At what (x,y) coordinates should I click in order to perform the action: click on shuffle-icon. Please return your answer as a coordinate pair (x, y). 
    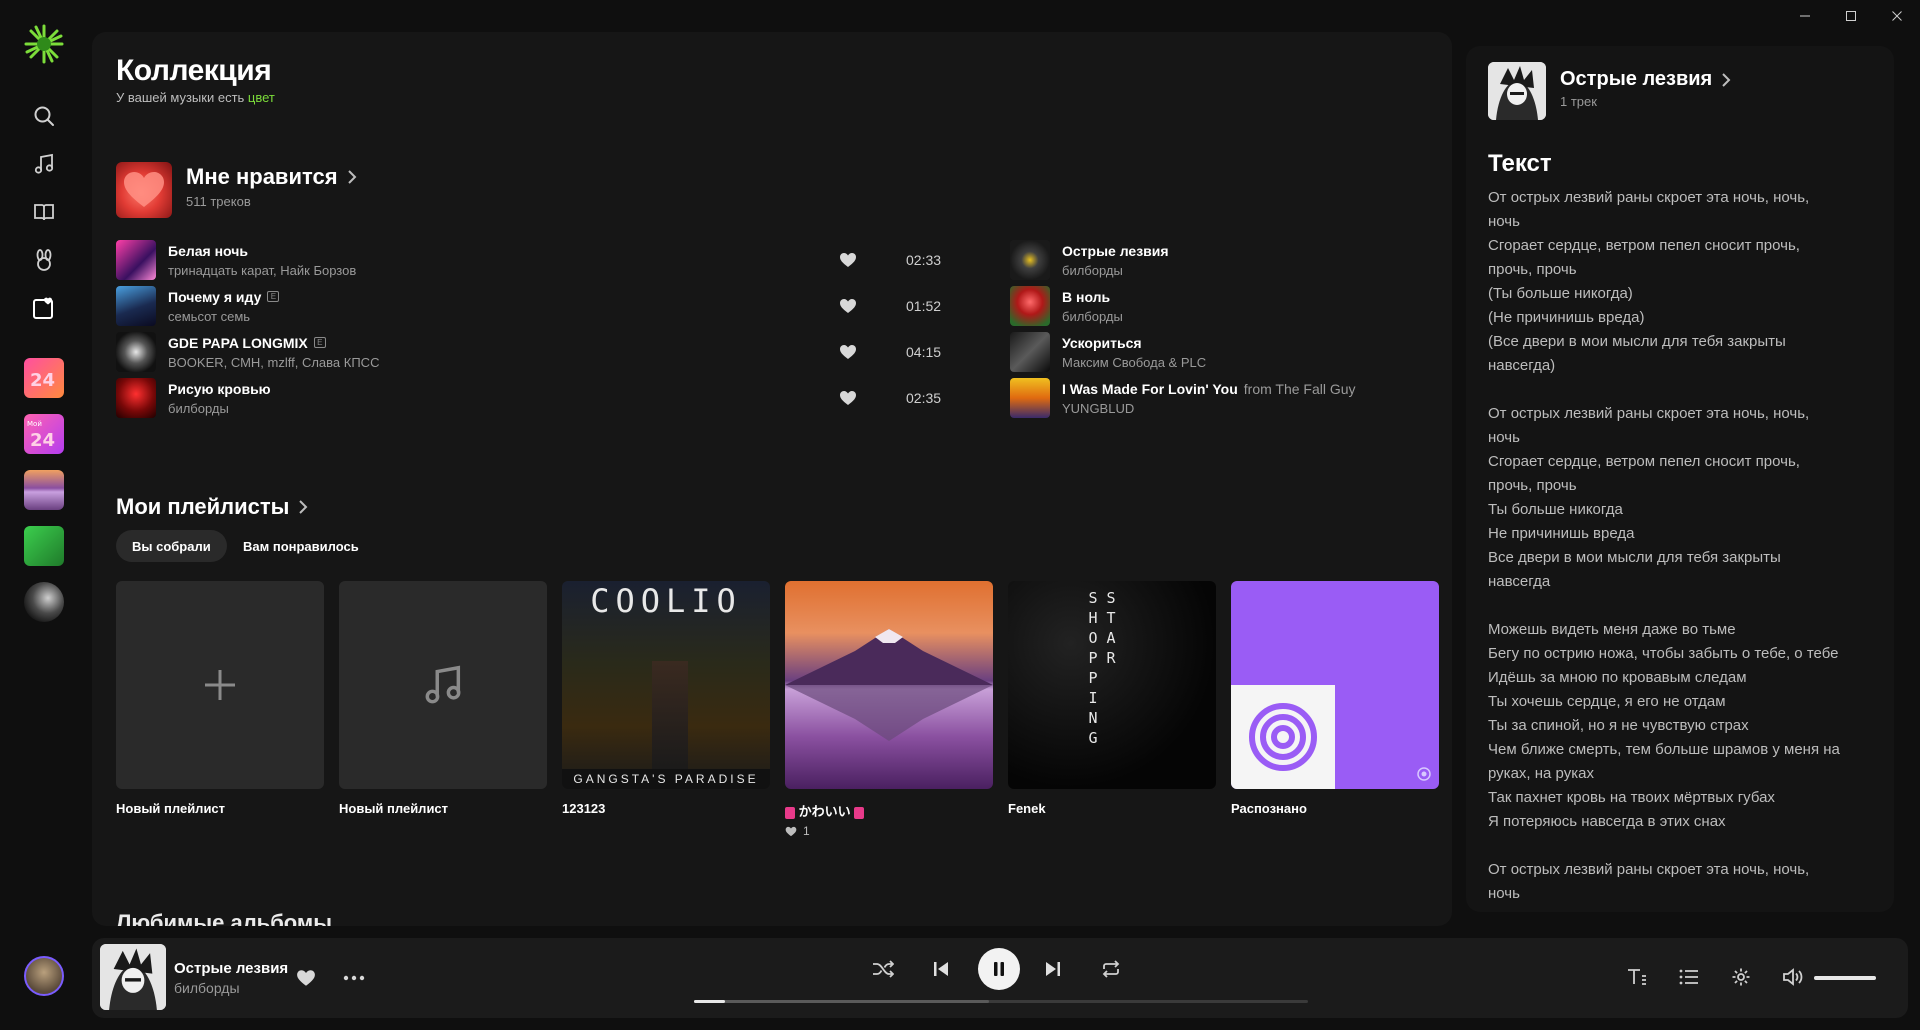
    Looking at the image, I should click on (883, 969).